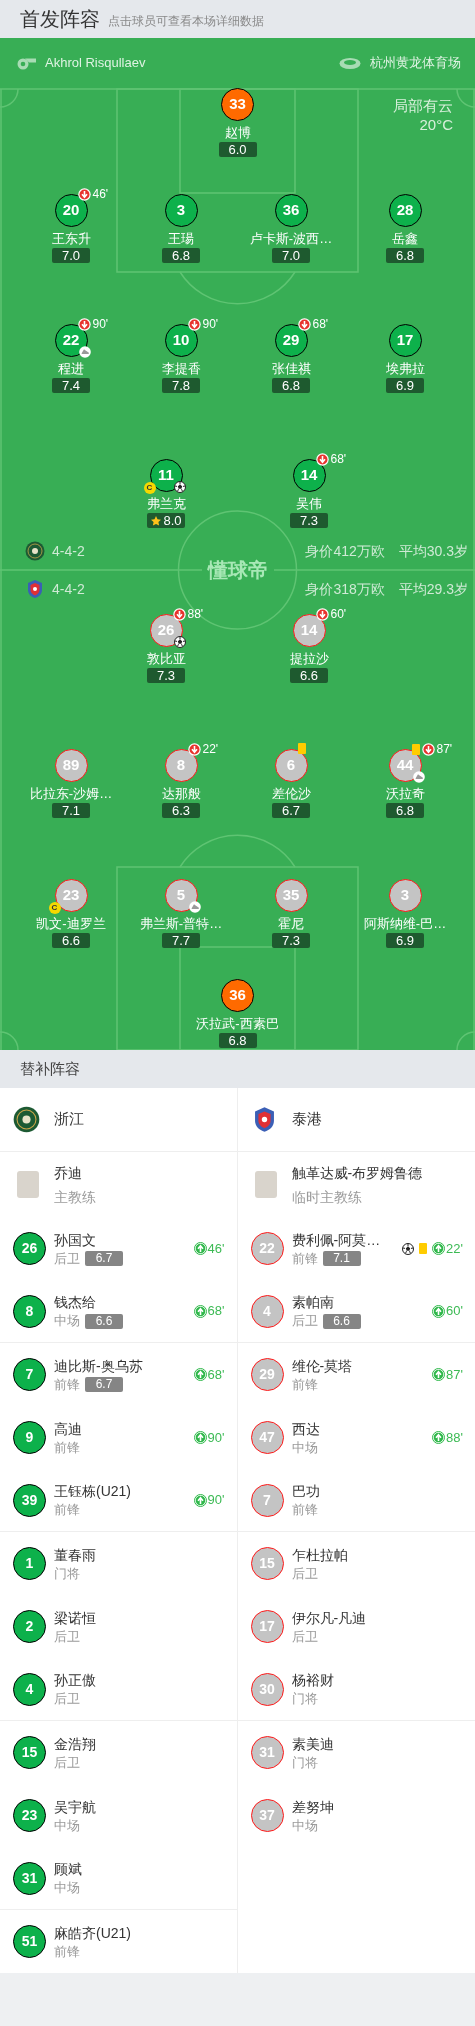 The width and height of the screenshot is (475, 2026). What do you see at coordinates (267, 1437) in the screenshot?
I see `shirt-number: 47` at bounding box center [267, 1437].